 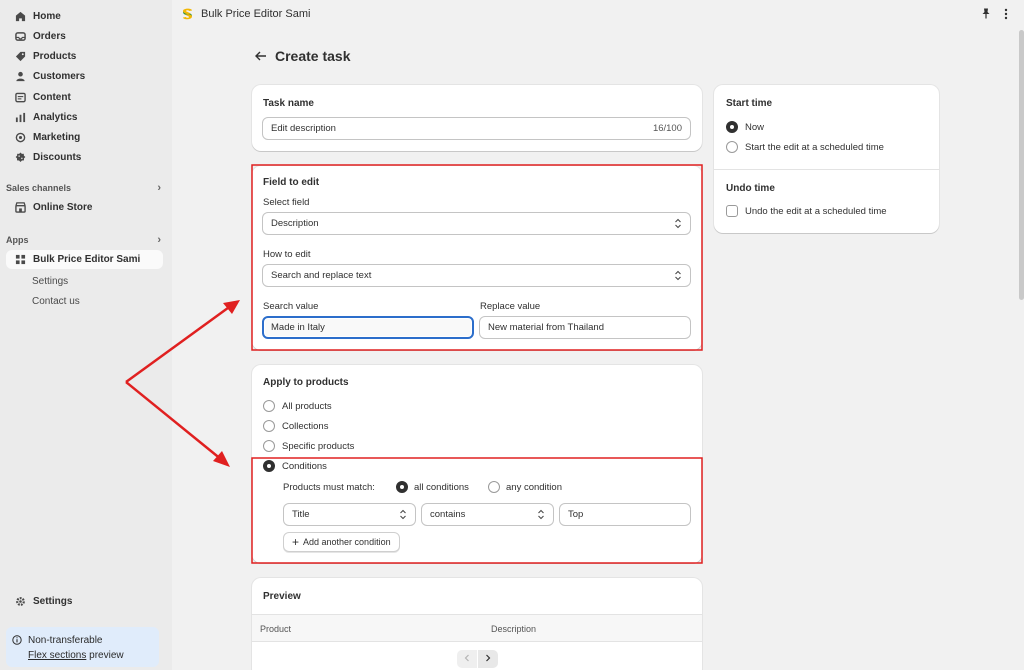 What do you see at coordinates (288, 103) in the screenshot?
I see `task-name-title: Task name` at bounding box center [288, 103].